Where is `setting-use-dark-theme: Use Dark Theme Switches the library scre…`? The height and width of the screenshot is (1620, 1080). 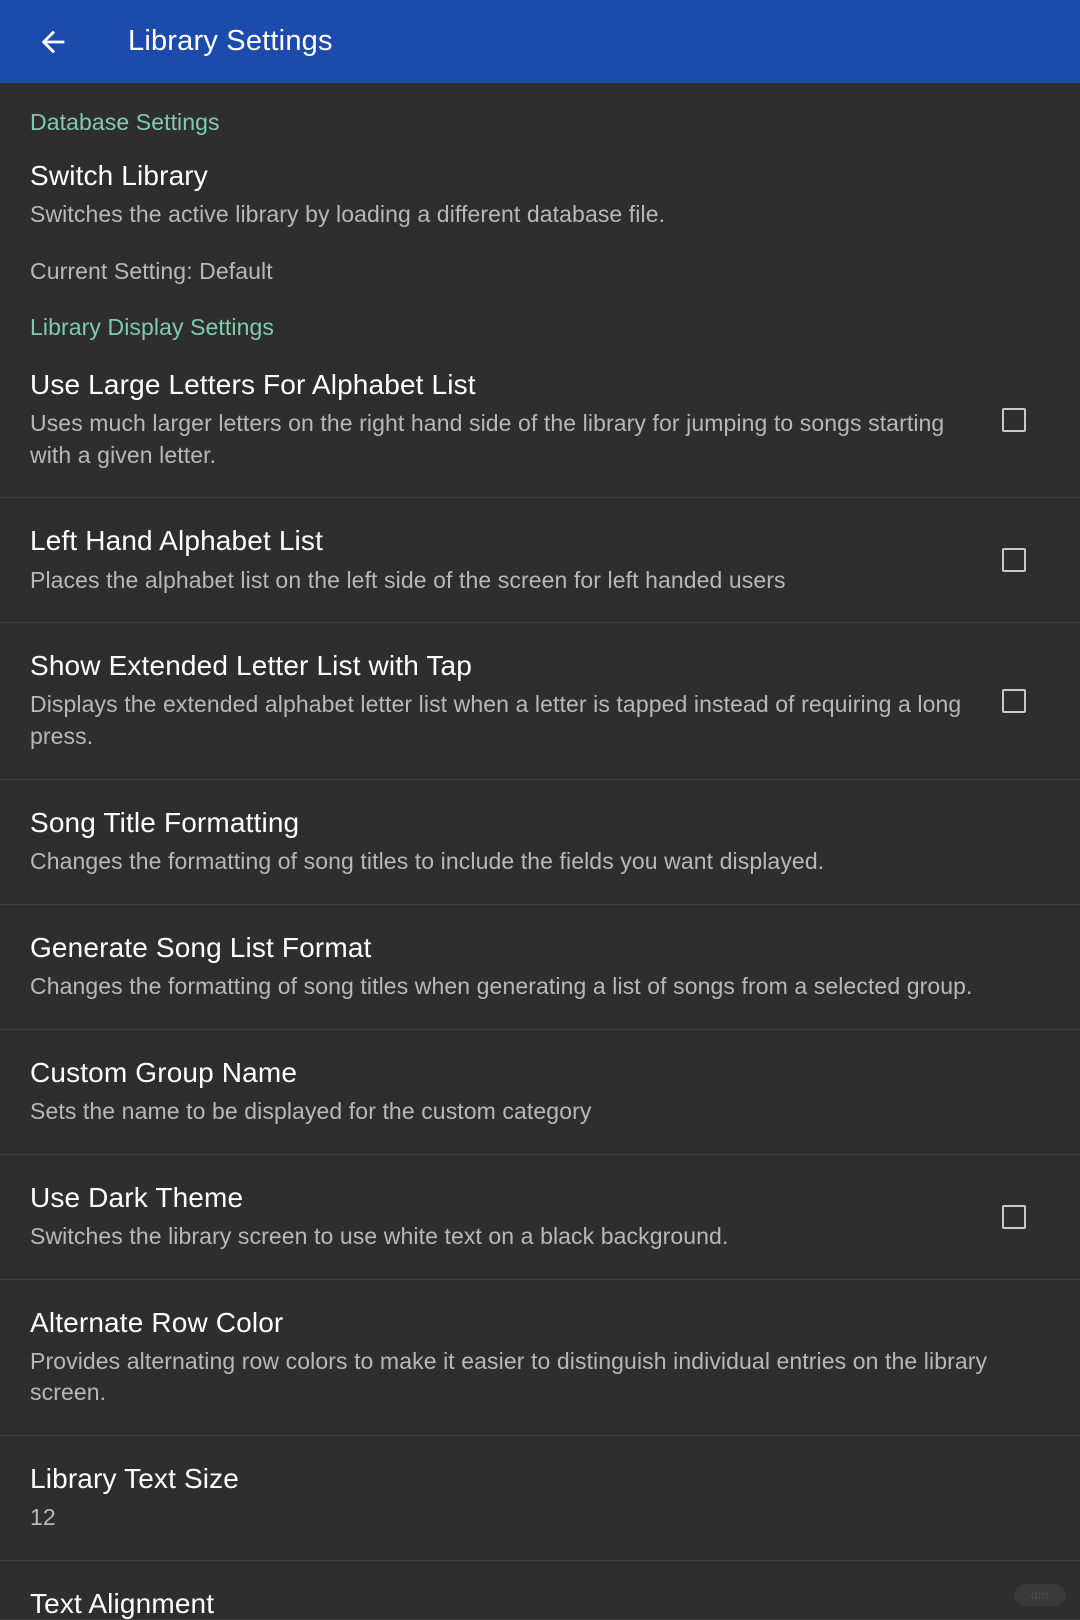 setting-use-dark-theme: Use Dark Theme Switches the library scre… is located at coordinates (540, 1216).